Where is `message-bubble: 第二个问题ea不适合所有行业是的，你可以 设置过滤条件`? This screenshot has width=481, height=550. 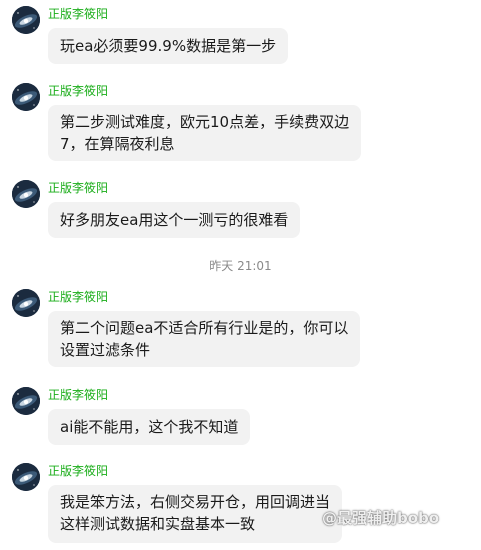
message-bubble: 第二个问题ea不适合所有行业是的，你可以 设置过滤条件 is located at coordinates (204, 339).